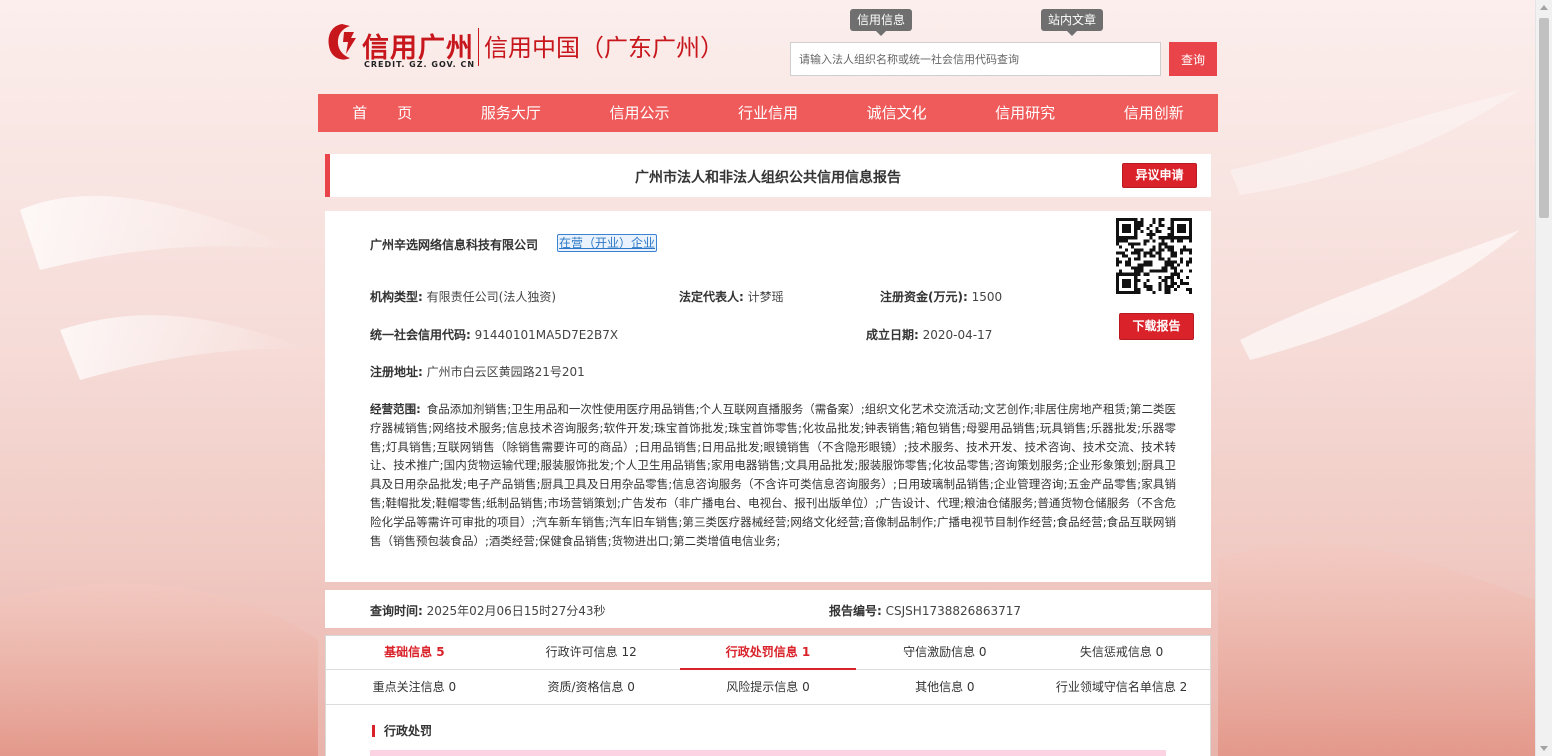  I want to click on tab-admin-license: 行政许可信息 12, so click(591, 652).